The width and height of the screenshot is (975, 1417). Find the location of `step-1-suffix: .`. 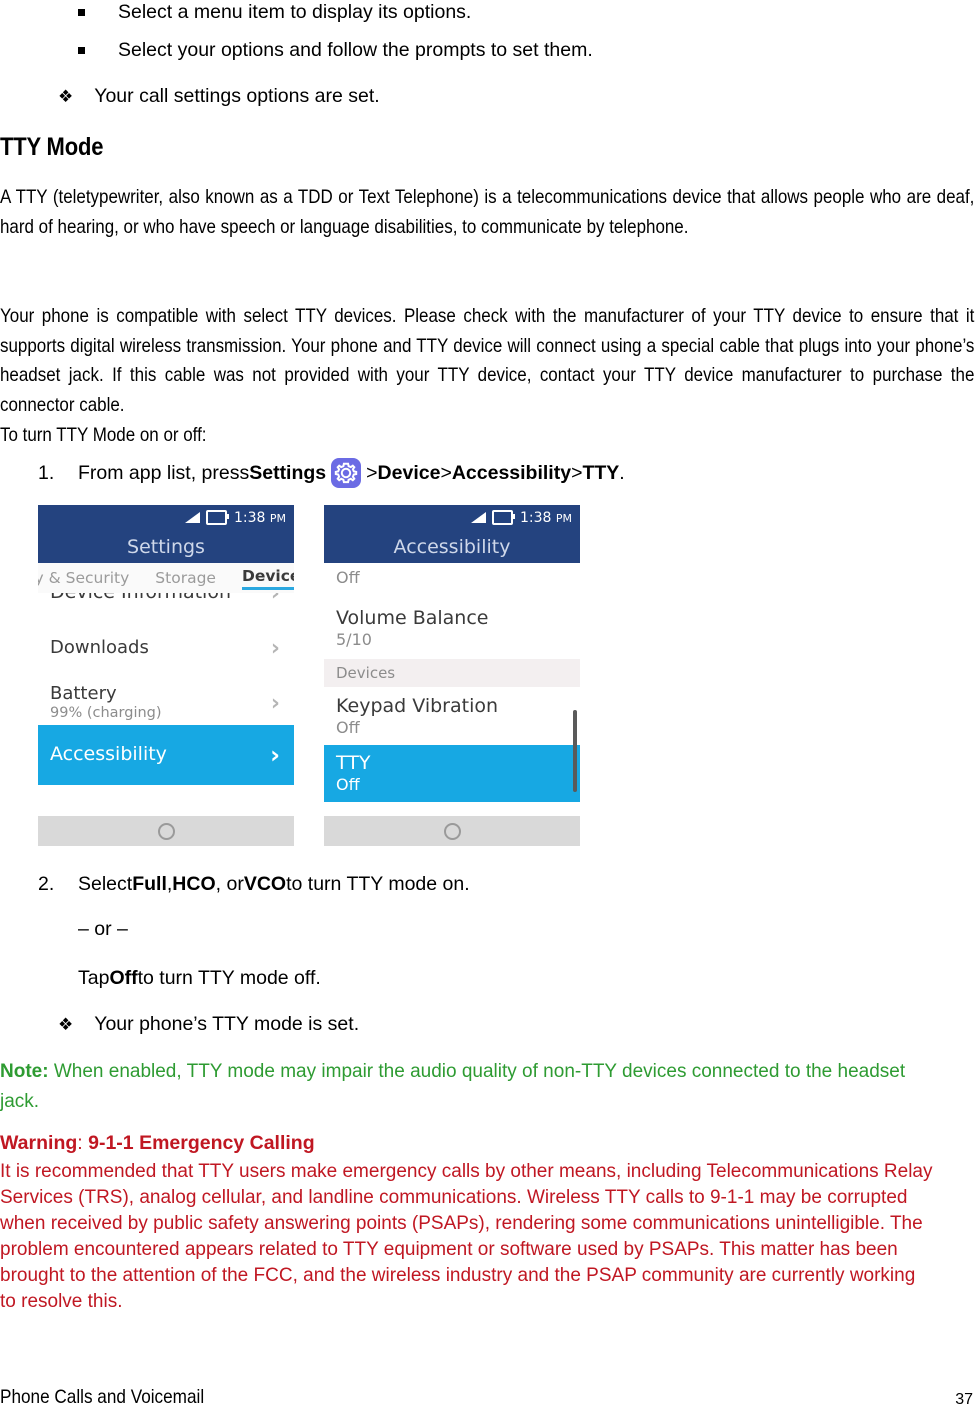

step-1-suffix: . is located at coordinates (622, 473).